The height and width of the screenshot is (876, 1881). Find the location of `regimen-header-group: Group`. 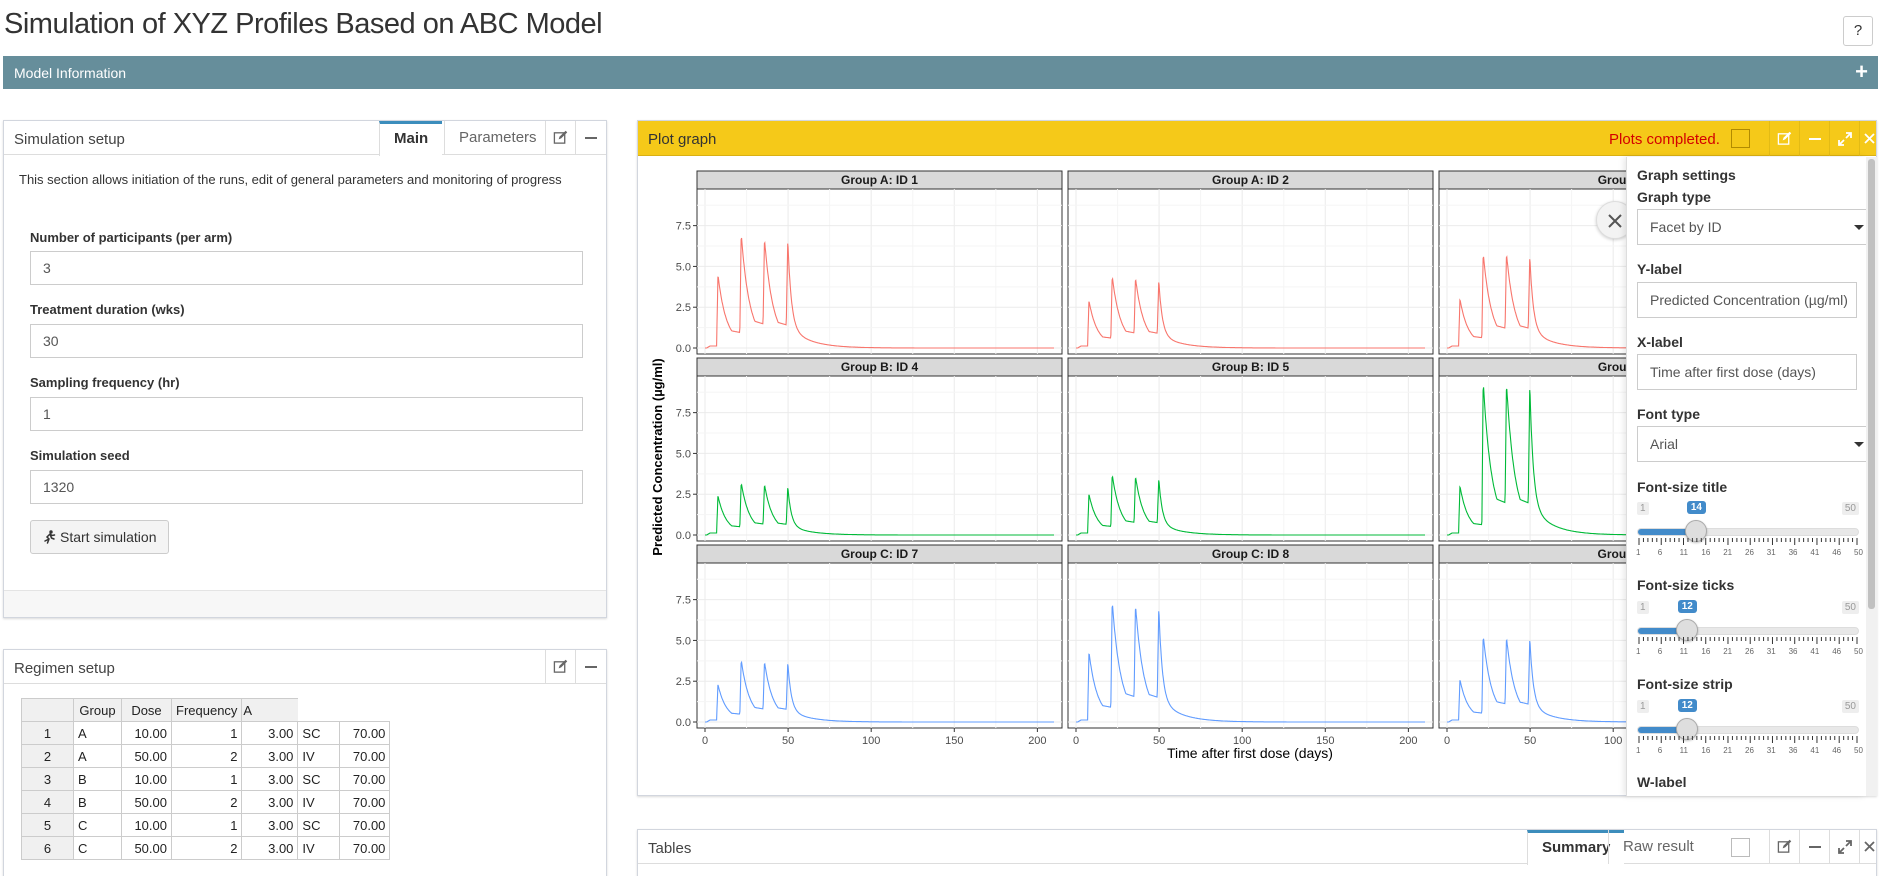

regimen-header-group: Group is located at coordinates (97, 710).